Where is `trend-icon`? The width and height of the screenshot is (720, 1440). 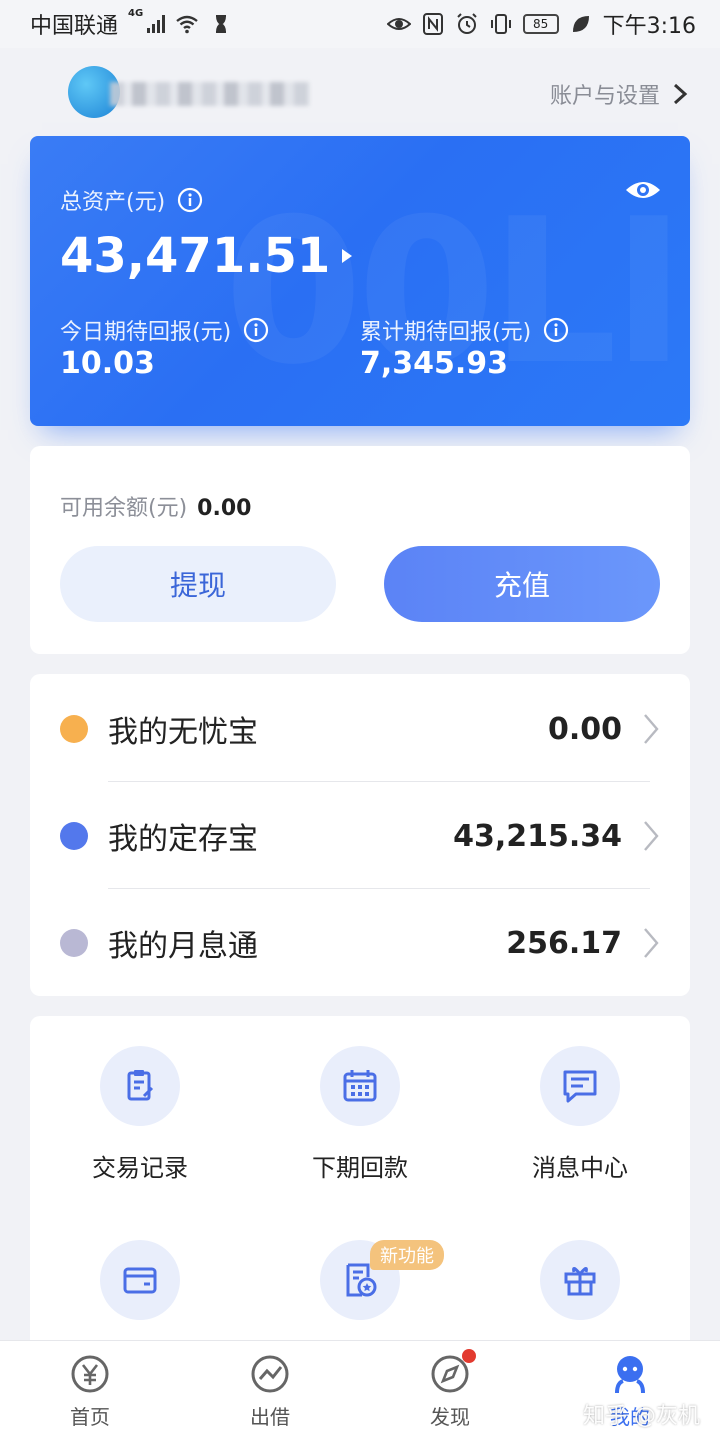 trend-icon is located at coordinates (270, 1374).